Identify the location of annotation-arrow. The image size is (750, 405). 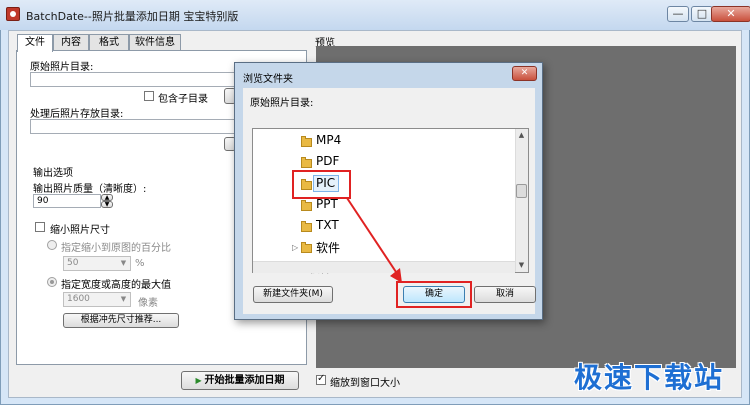
(374, 240).